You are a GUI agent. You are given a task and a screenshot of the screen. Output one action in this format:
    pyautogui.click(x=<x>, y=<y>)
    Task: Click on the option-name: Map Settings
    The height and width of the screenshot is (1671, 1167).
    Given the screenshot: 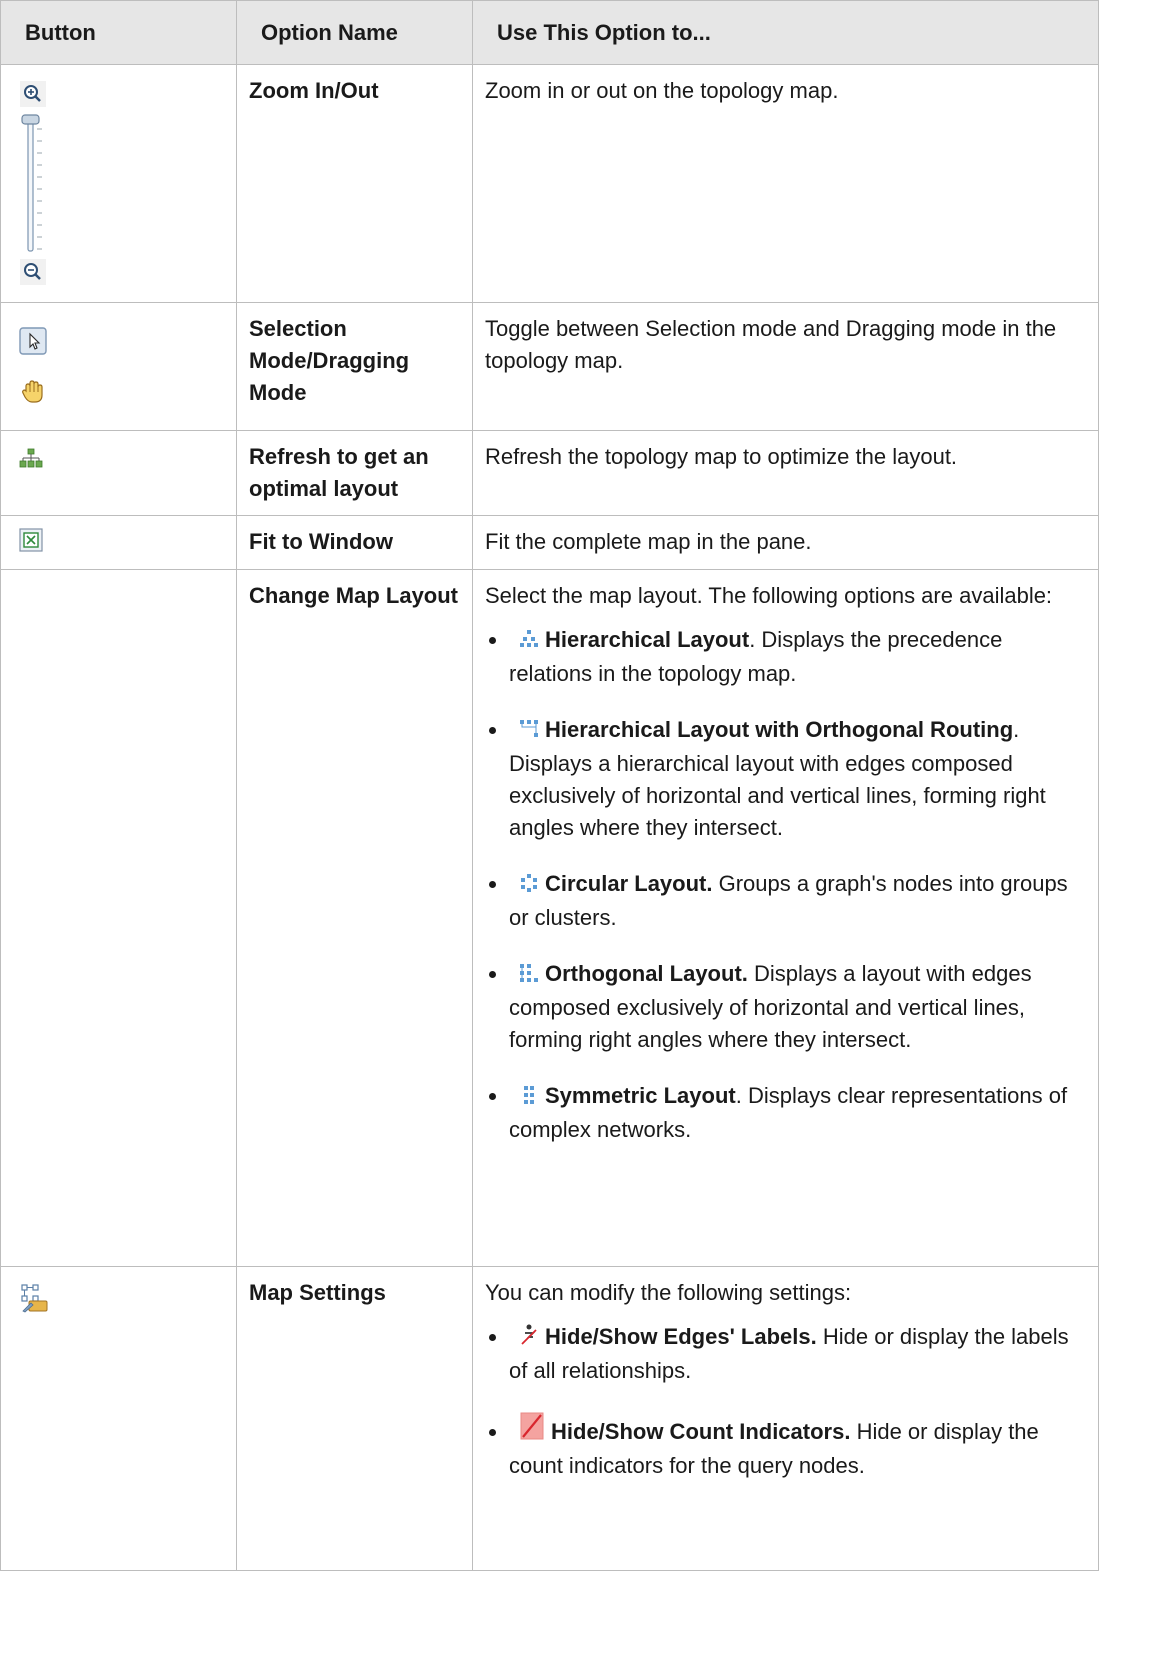 What is the action you would take?
    pyautogui.click(x=317, y=1292)
    